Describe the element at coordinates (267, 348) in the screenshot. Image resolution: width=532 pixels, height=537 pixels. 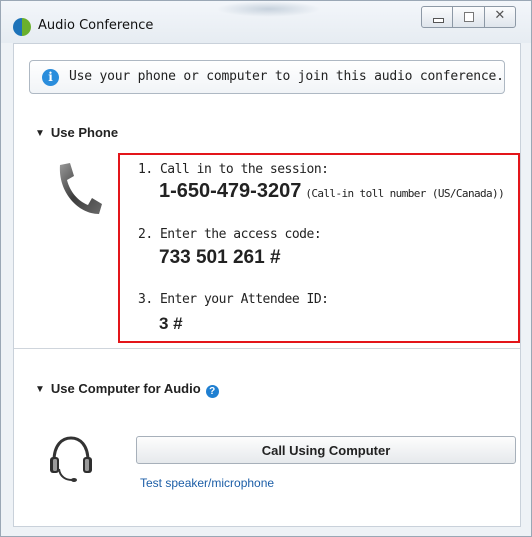
I see `section-divider` at that location.